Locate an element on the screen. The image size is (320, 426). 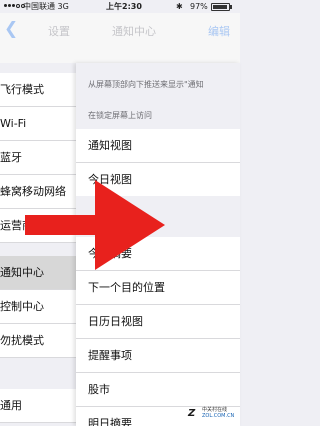
settings-group-general: 通用 is located at coordinates (38, 406).